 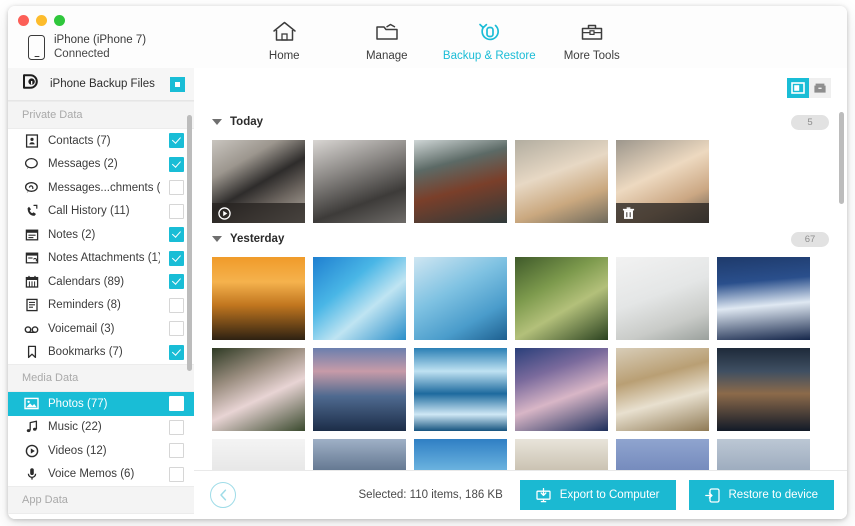 What do you see at coordinates (628, 213) in the screenshot?
I see `trash-icon` at bounding box center [628, 213].